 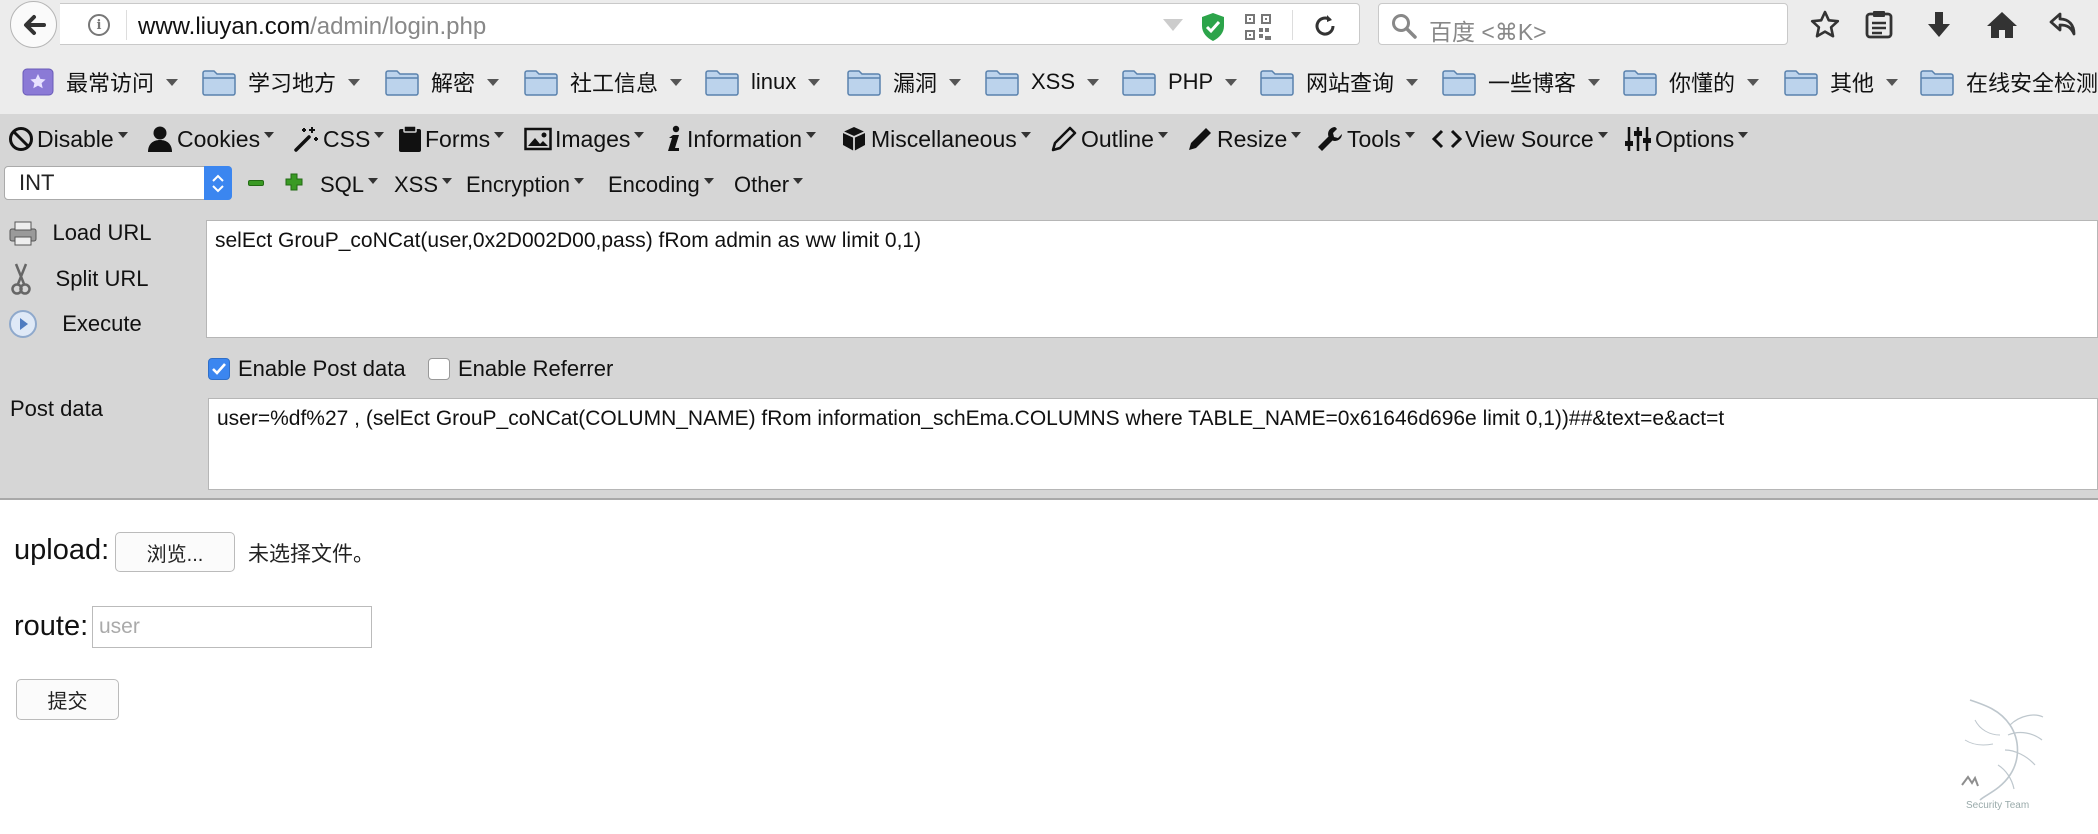 What do you see at coordinates (102, 233) in the screenshot?
I see `load-url-button: Load URL` at bounding box center [102, 233].